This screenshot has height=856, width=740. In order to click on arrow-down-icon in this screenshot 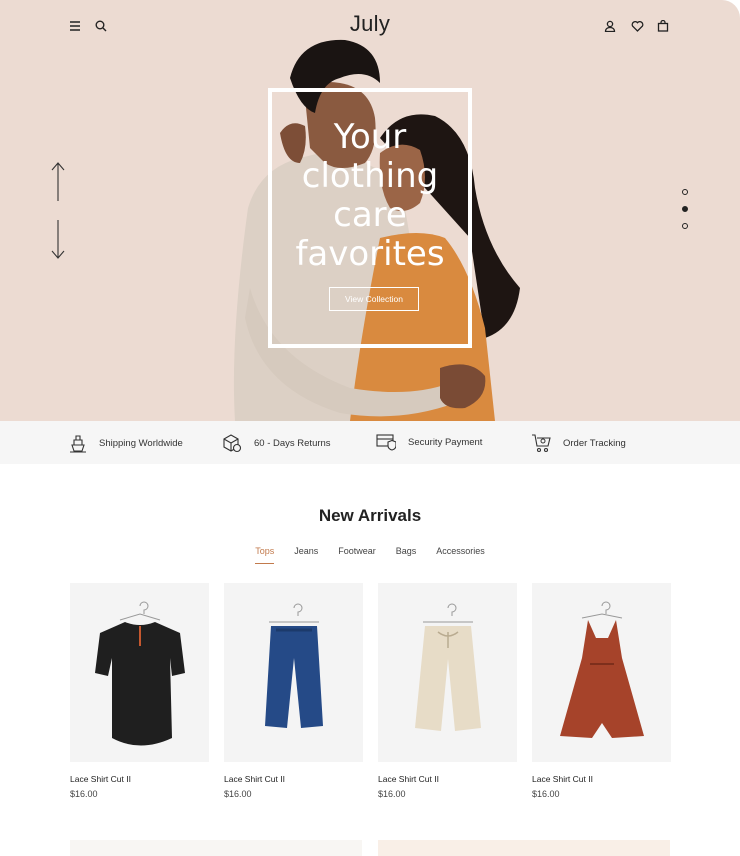, I will do `click(58, 241)`.